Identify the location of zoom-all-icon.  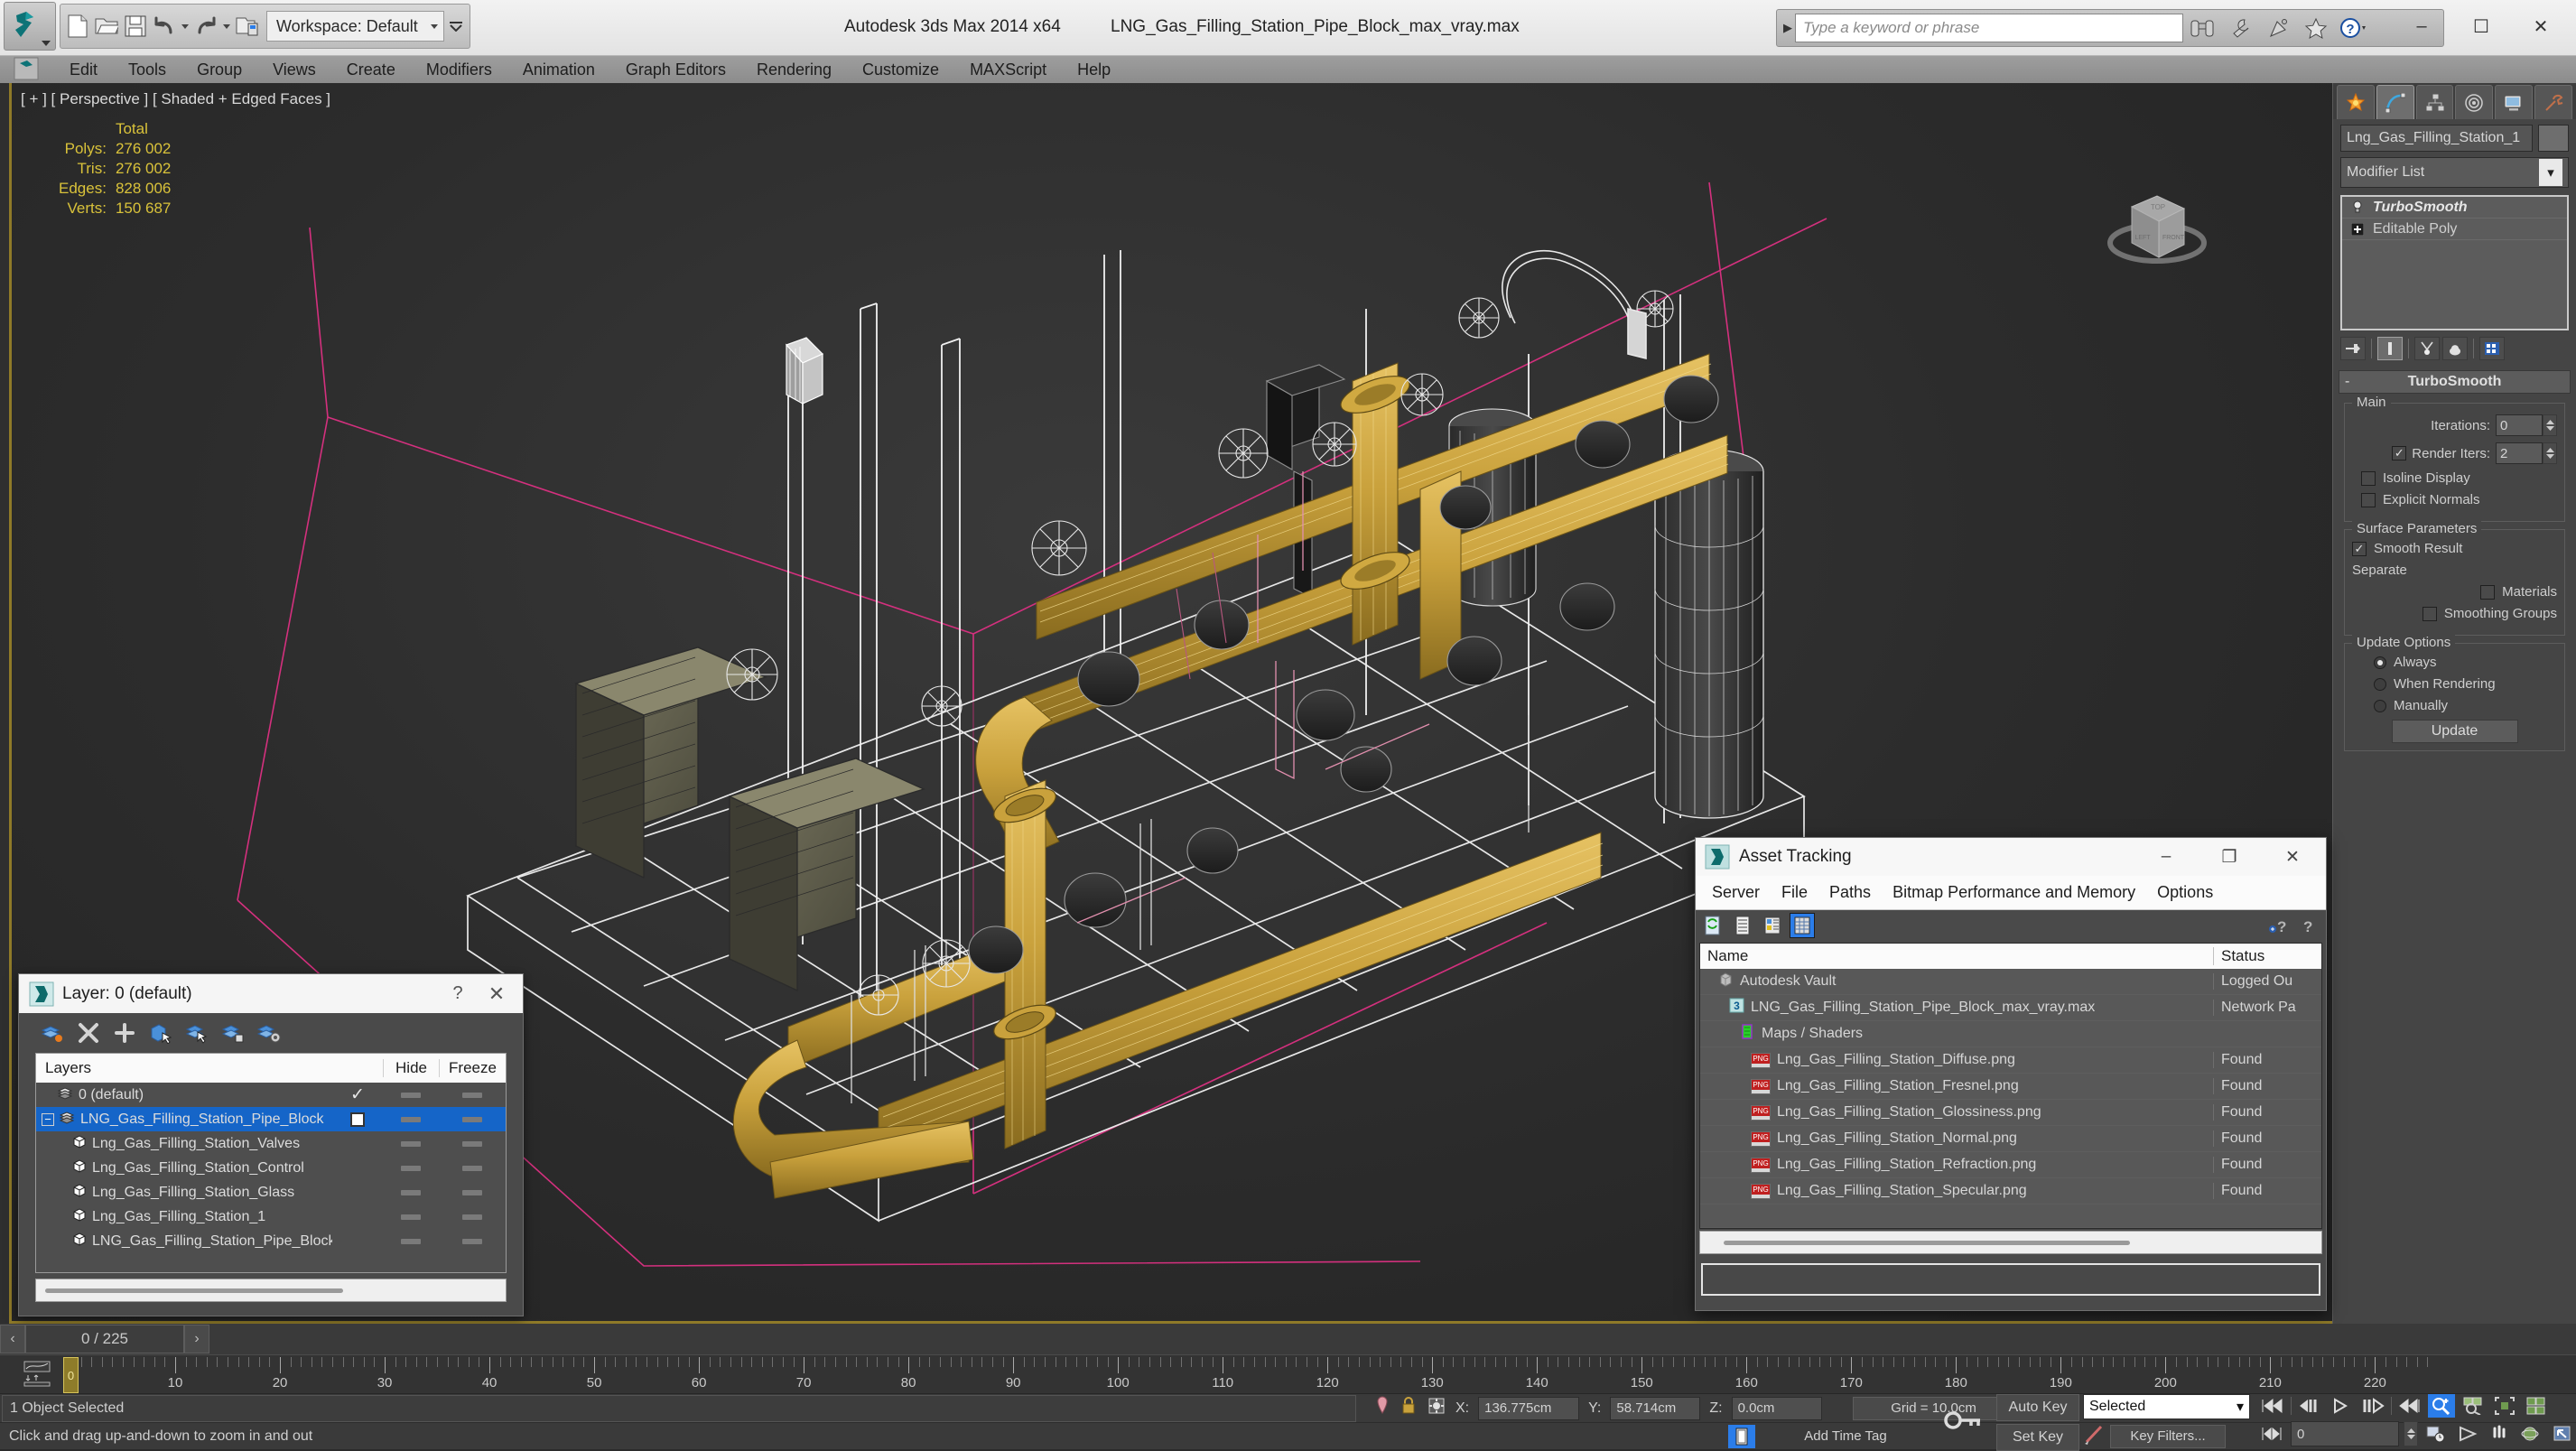
(2473, 1406).